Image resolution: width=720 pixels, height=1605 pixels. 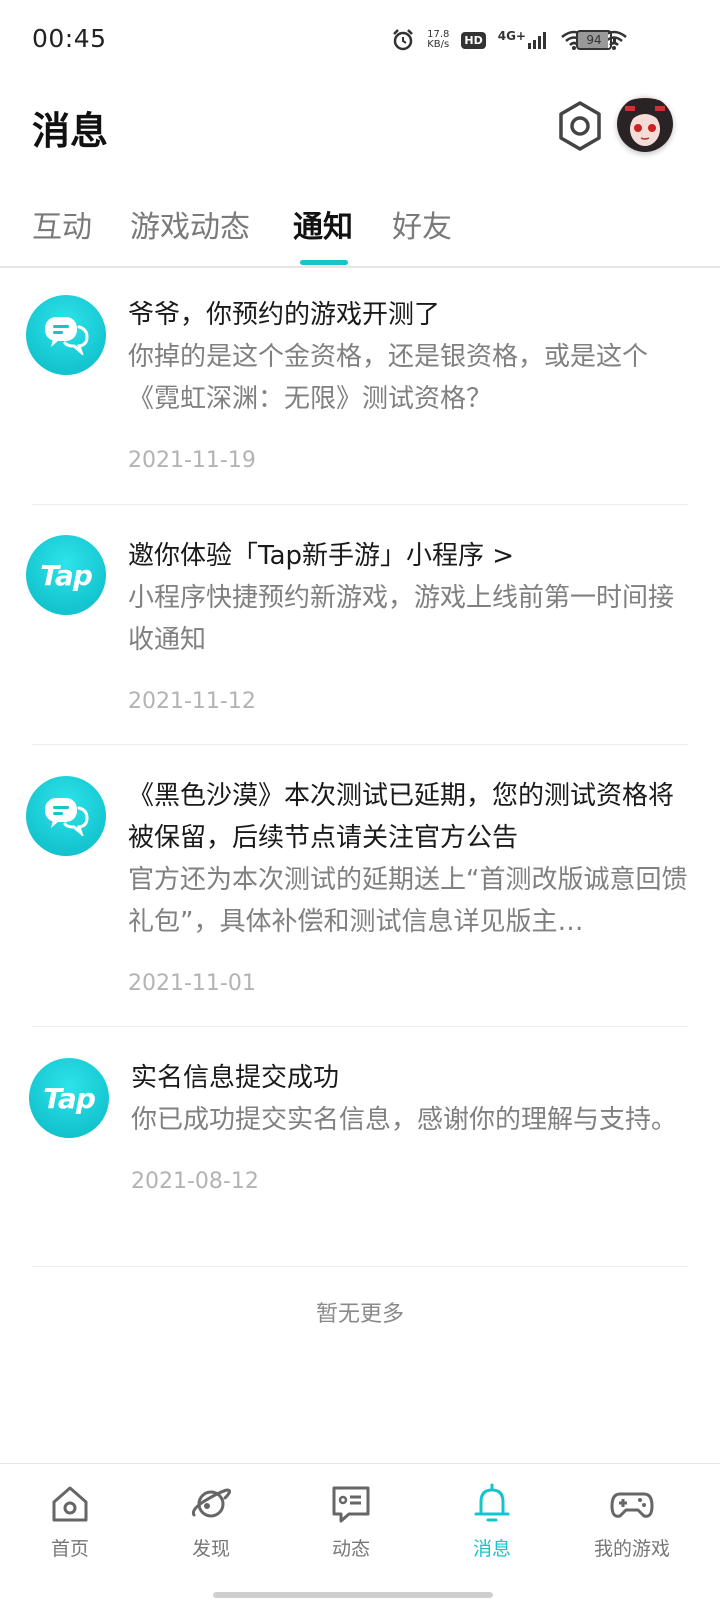 I want to click on tab-active-indicator, so click(x=324, y=262).